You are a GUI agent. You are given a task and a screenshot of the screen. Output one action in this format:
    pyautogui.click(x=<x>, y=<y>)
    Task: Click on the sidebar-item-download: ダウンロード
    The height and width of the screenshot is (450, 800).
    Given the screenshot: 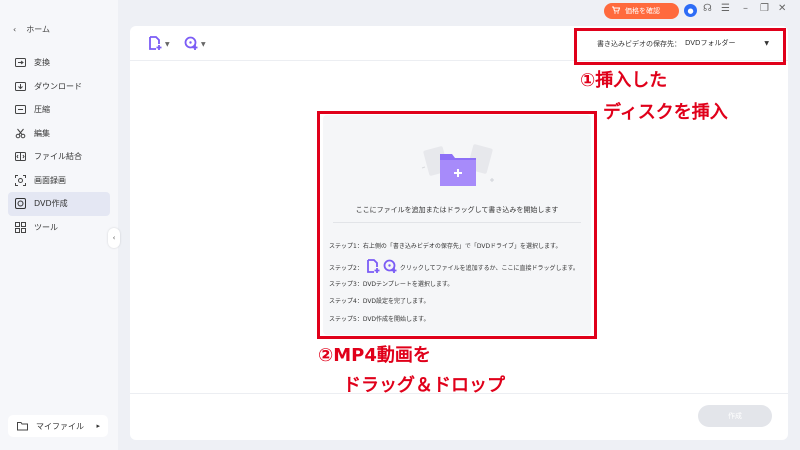 What is the action you would take?
    pyautogui.click(x=59, y=87)
    